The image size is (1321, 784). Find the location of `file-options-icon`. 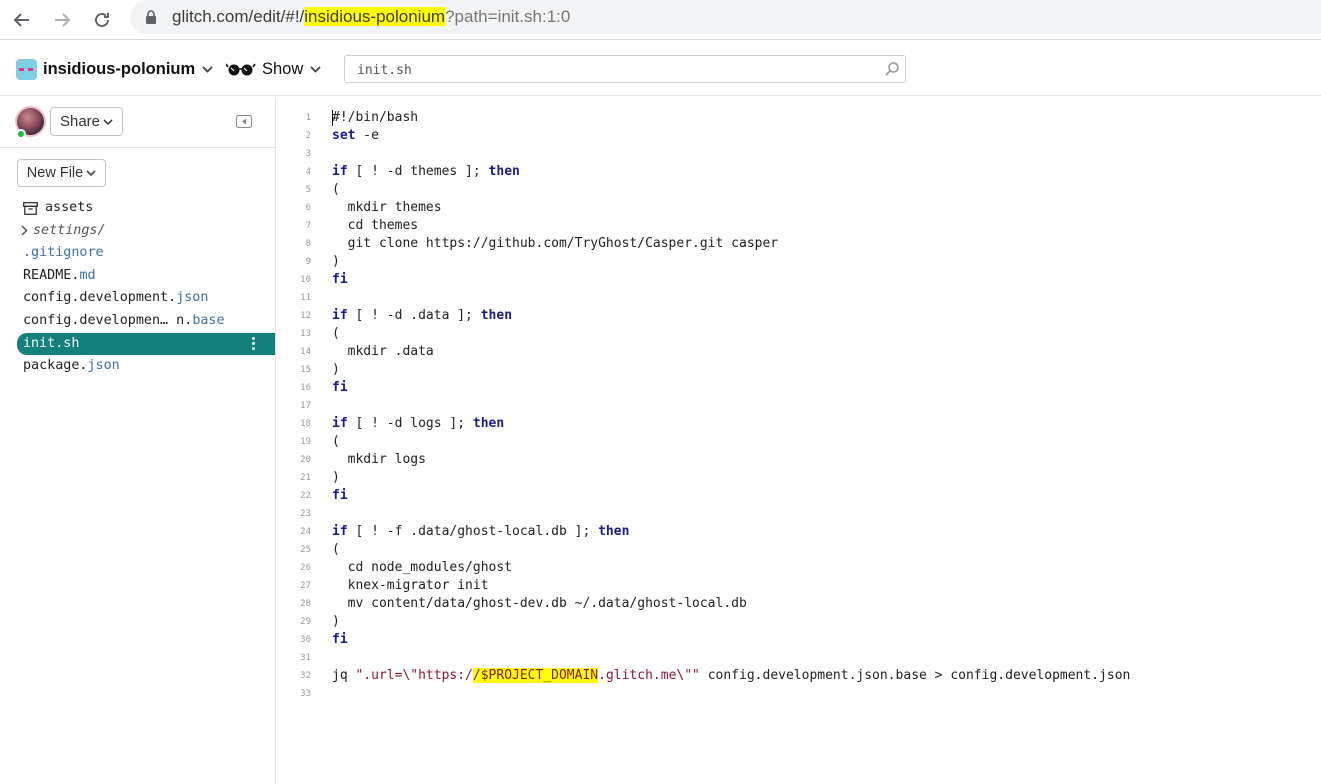

file-options-icon is located at coordinates (254, 344).